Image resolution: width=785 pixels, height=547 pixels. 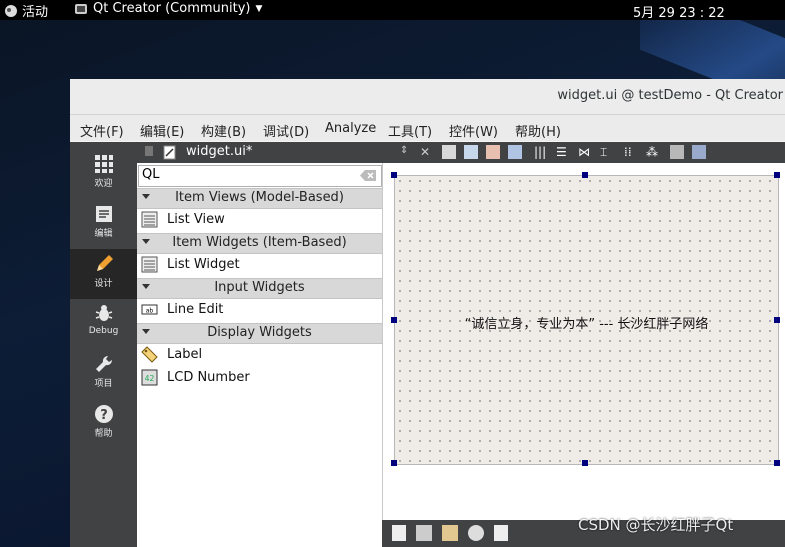 What do you see at coordinates (185, 354) in the screenshot?
I see `widget-label: Label` at bounding box center [185, 354].